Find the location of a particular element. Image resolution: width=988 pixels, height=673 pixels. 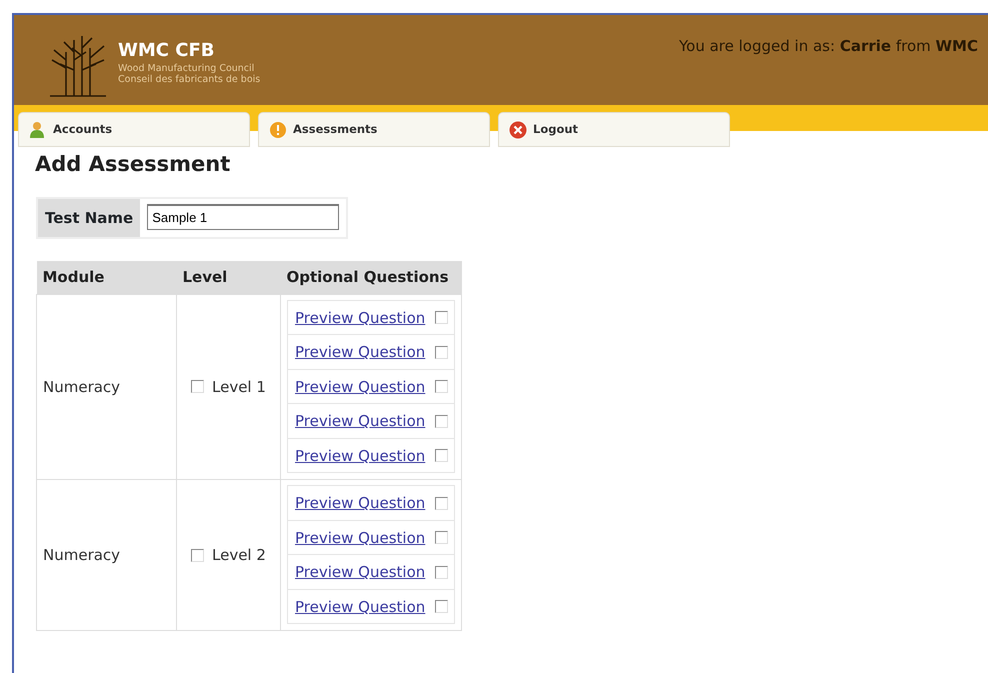

tab: Assessments is located at coordinates (374, 129).